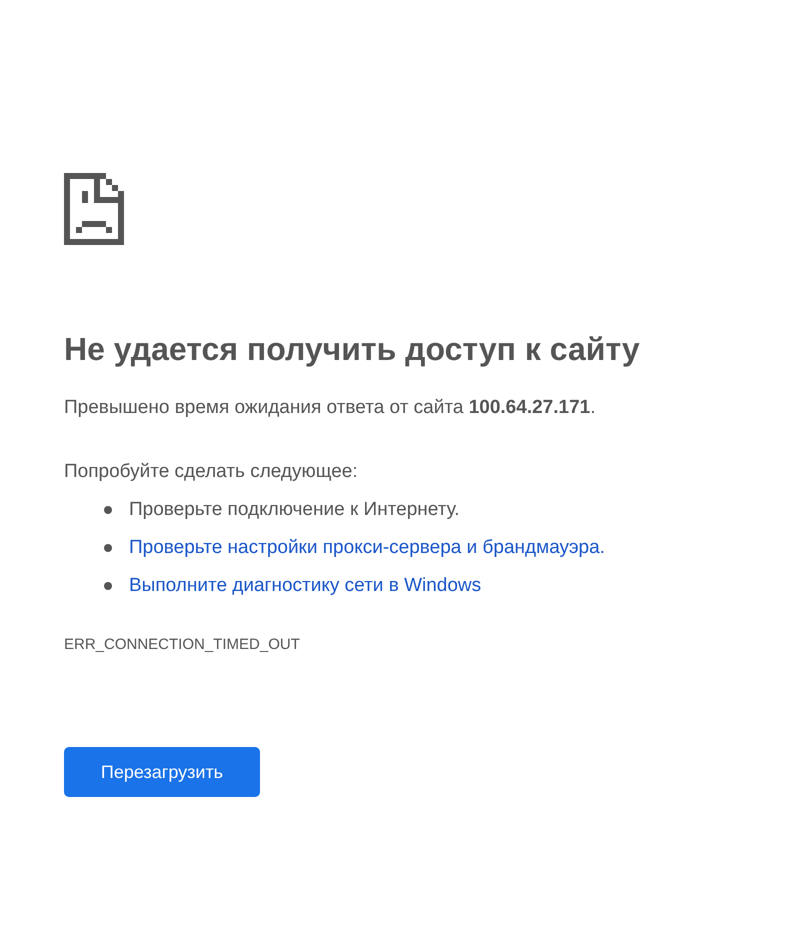 Image resolution: width=787 pixels, height=927 pixels. What do you see at coordinates (367, 548) in the screenshot?
I see `suggestion-link: Проверьте настройки прокси-сервера и брандмауэра.` at bounding box center [367, 548].